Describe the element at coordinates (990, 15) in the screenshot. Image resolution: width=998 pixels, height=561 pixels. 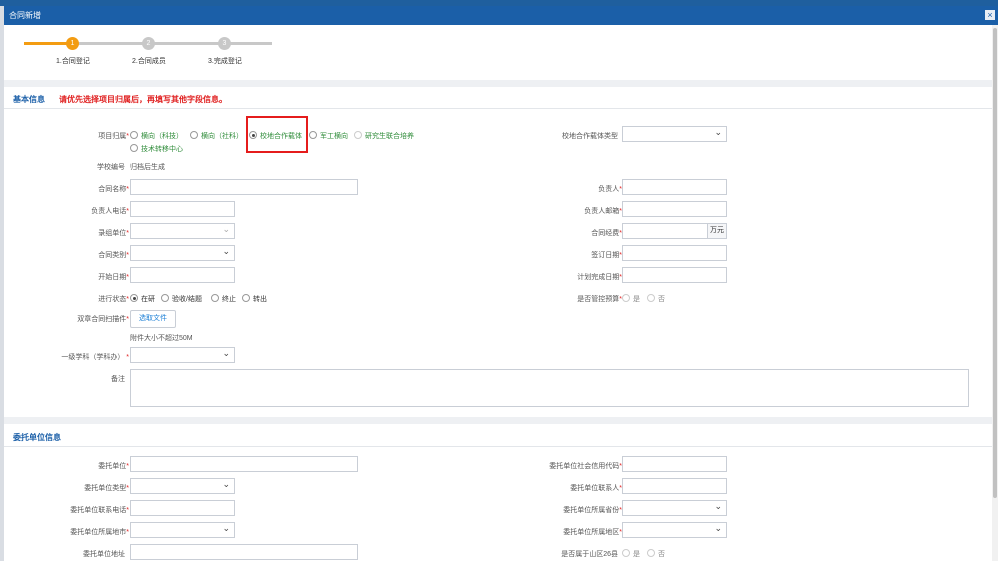
I see `close-icon: ×` at that location.